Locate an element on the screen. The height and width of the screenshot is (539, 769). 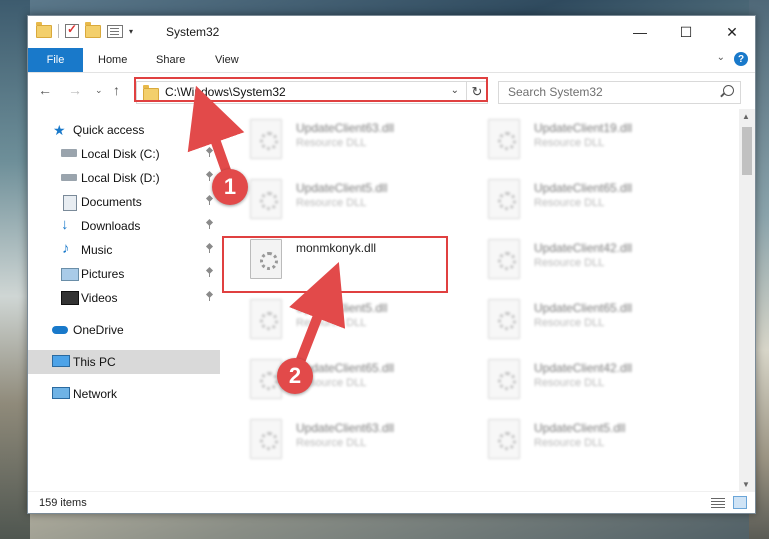
minimize-button: — is located at coordinates (640, 32).